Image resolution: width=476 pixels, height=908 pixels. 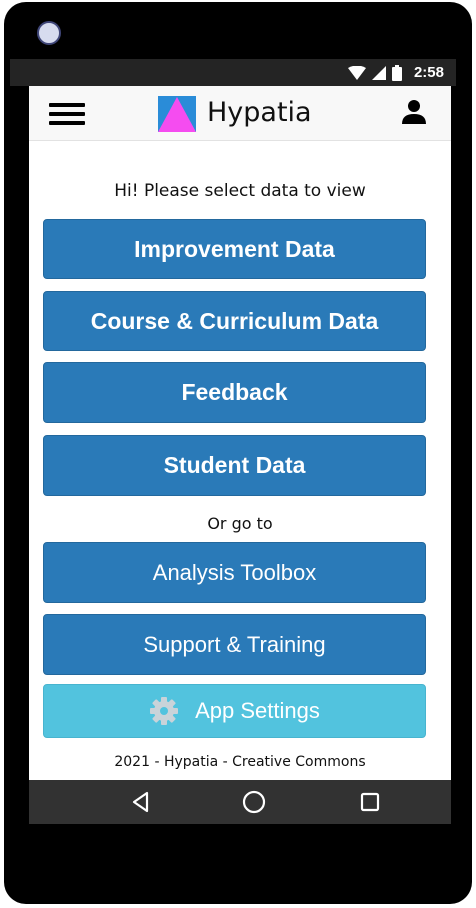 I want to click on analysis-toolbox-button: Analysis Toolbox, so click(x=234, y=572).